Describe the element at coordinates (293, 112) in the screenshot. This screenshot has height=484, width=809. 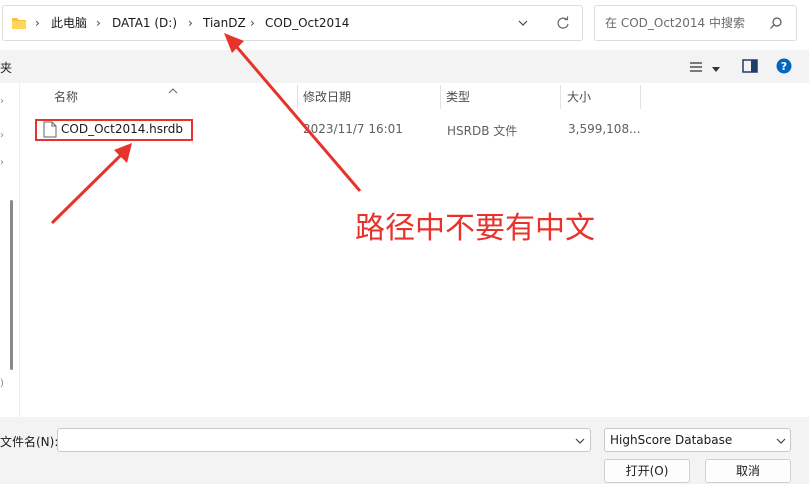
I see `annotation-arrow-to-path` at that location.